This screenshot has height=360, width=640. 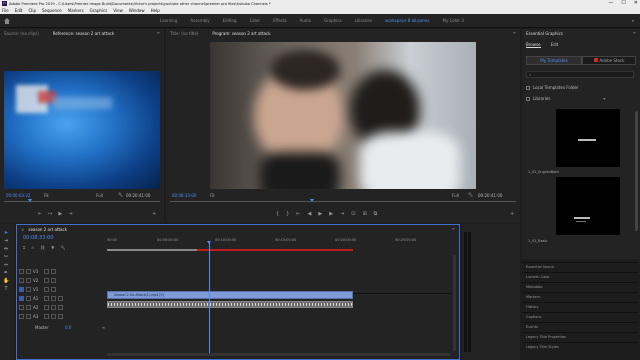 I want to click on track-header-a2: A2, so click(x=69, y=307).